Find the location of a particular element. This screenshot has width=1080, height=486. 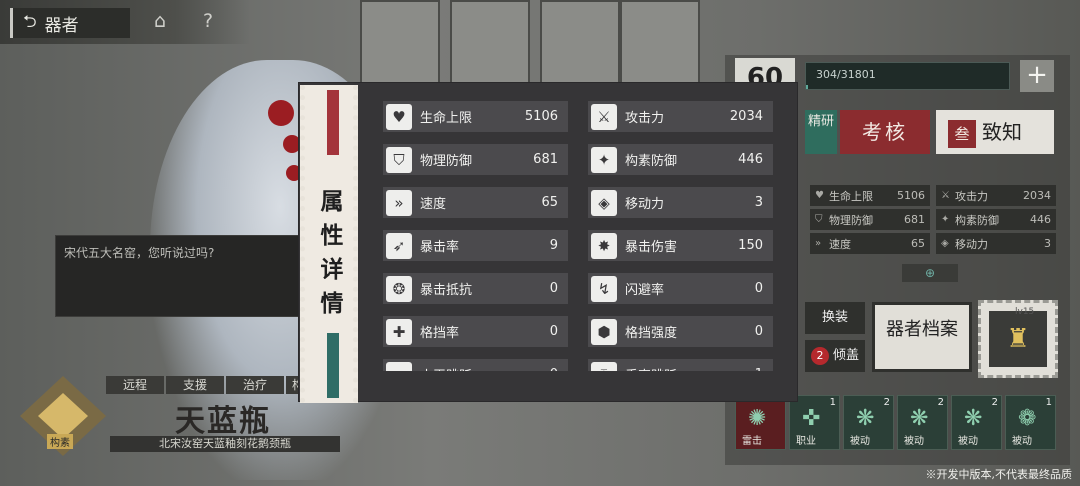

stat-cell: ✸ 暴击伤害 150 is located at coordinates (680, 245).